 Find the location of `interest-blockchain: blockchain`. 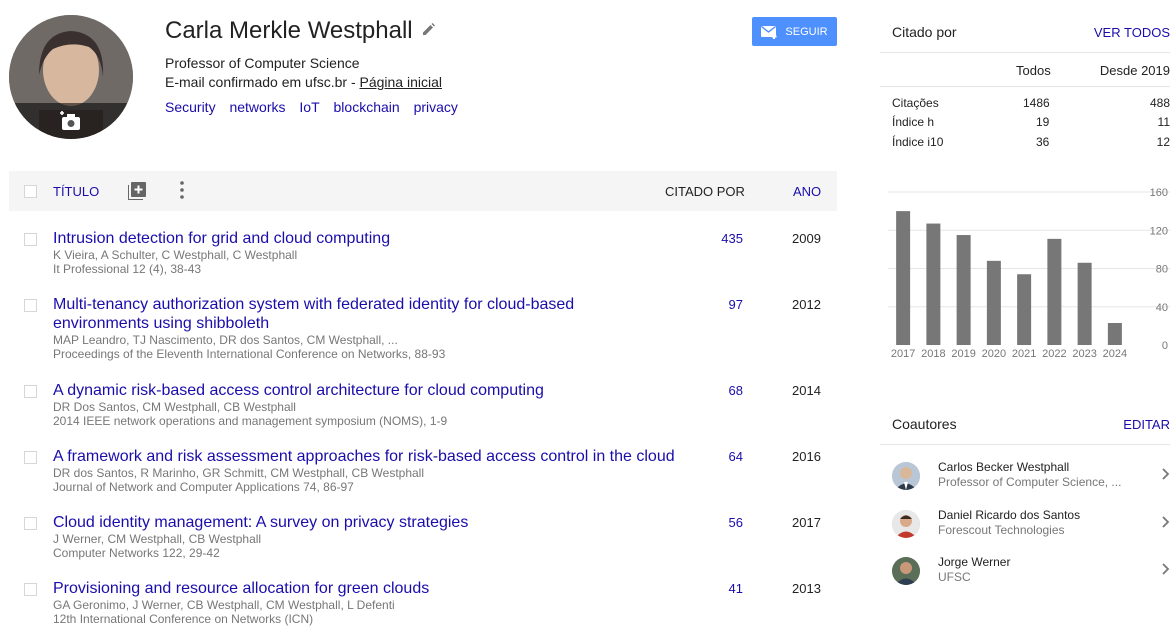

interest-blockchain: blockchain is located at coordinates (367, 107).